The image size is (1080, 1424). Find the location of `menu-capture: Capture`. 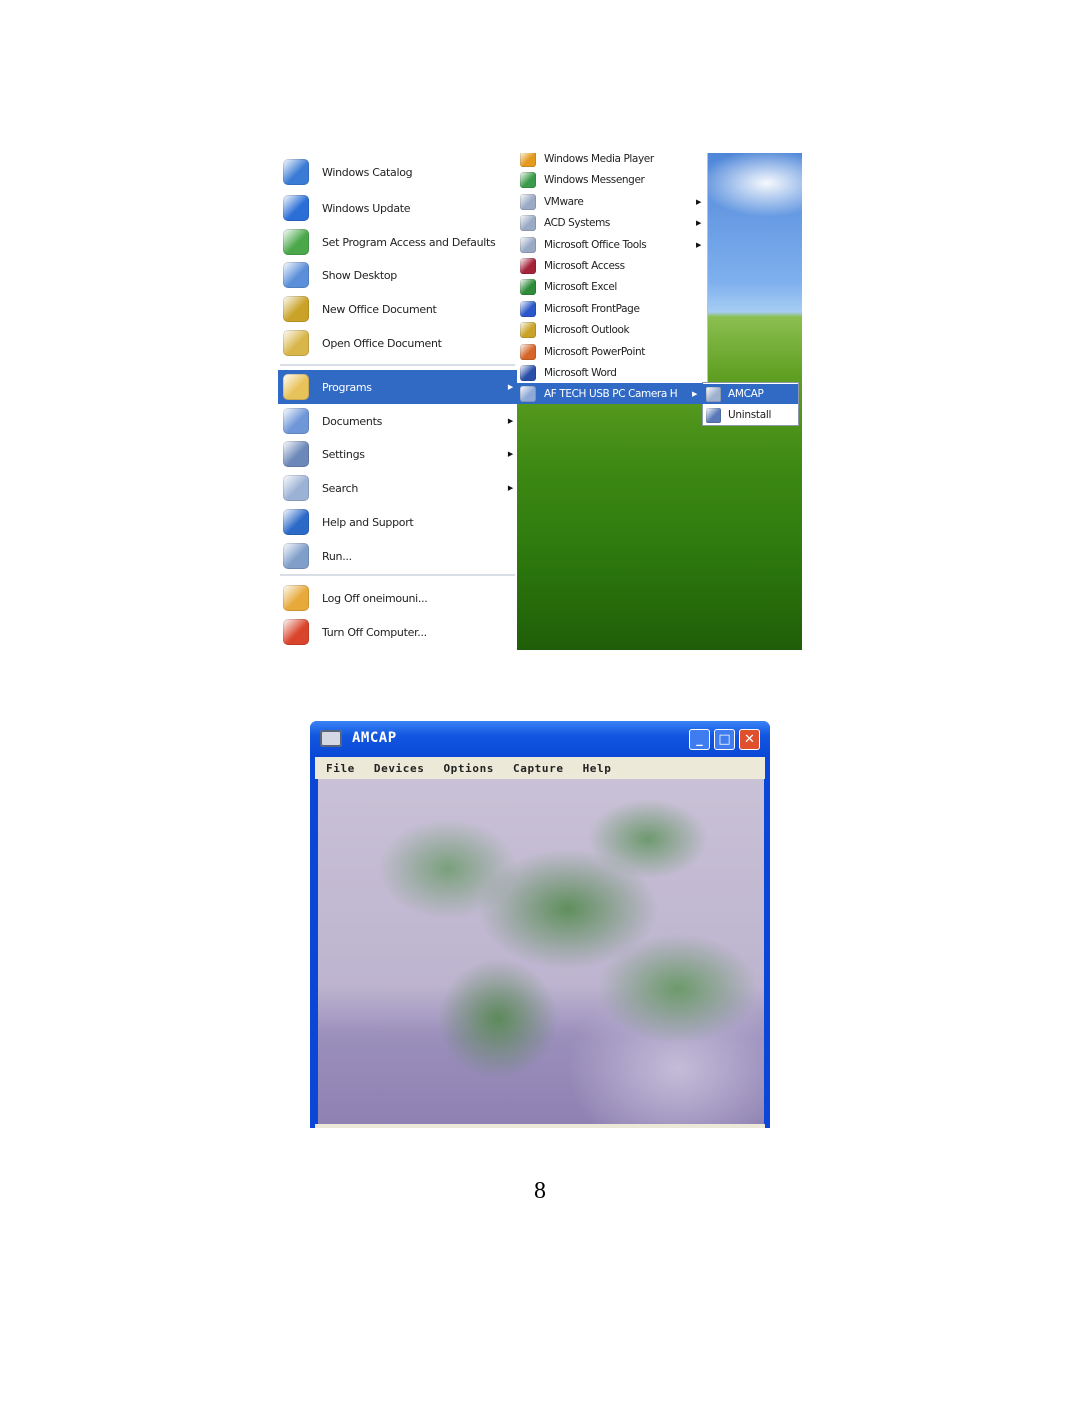

menu-capture: Capture is located at coordinates (538, 768).